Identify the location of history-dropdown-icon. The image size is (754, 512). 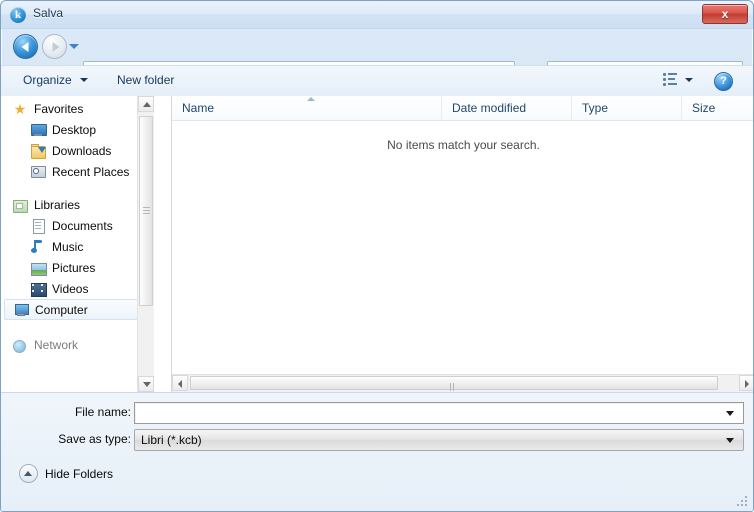
(74, 46).